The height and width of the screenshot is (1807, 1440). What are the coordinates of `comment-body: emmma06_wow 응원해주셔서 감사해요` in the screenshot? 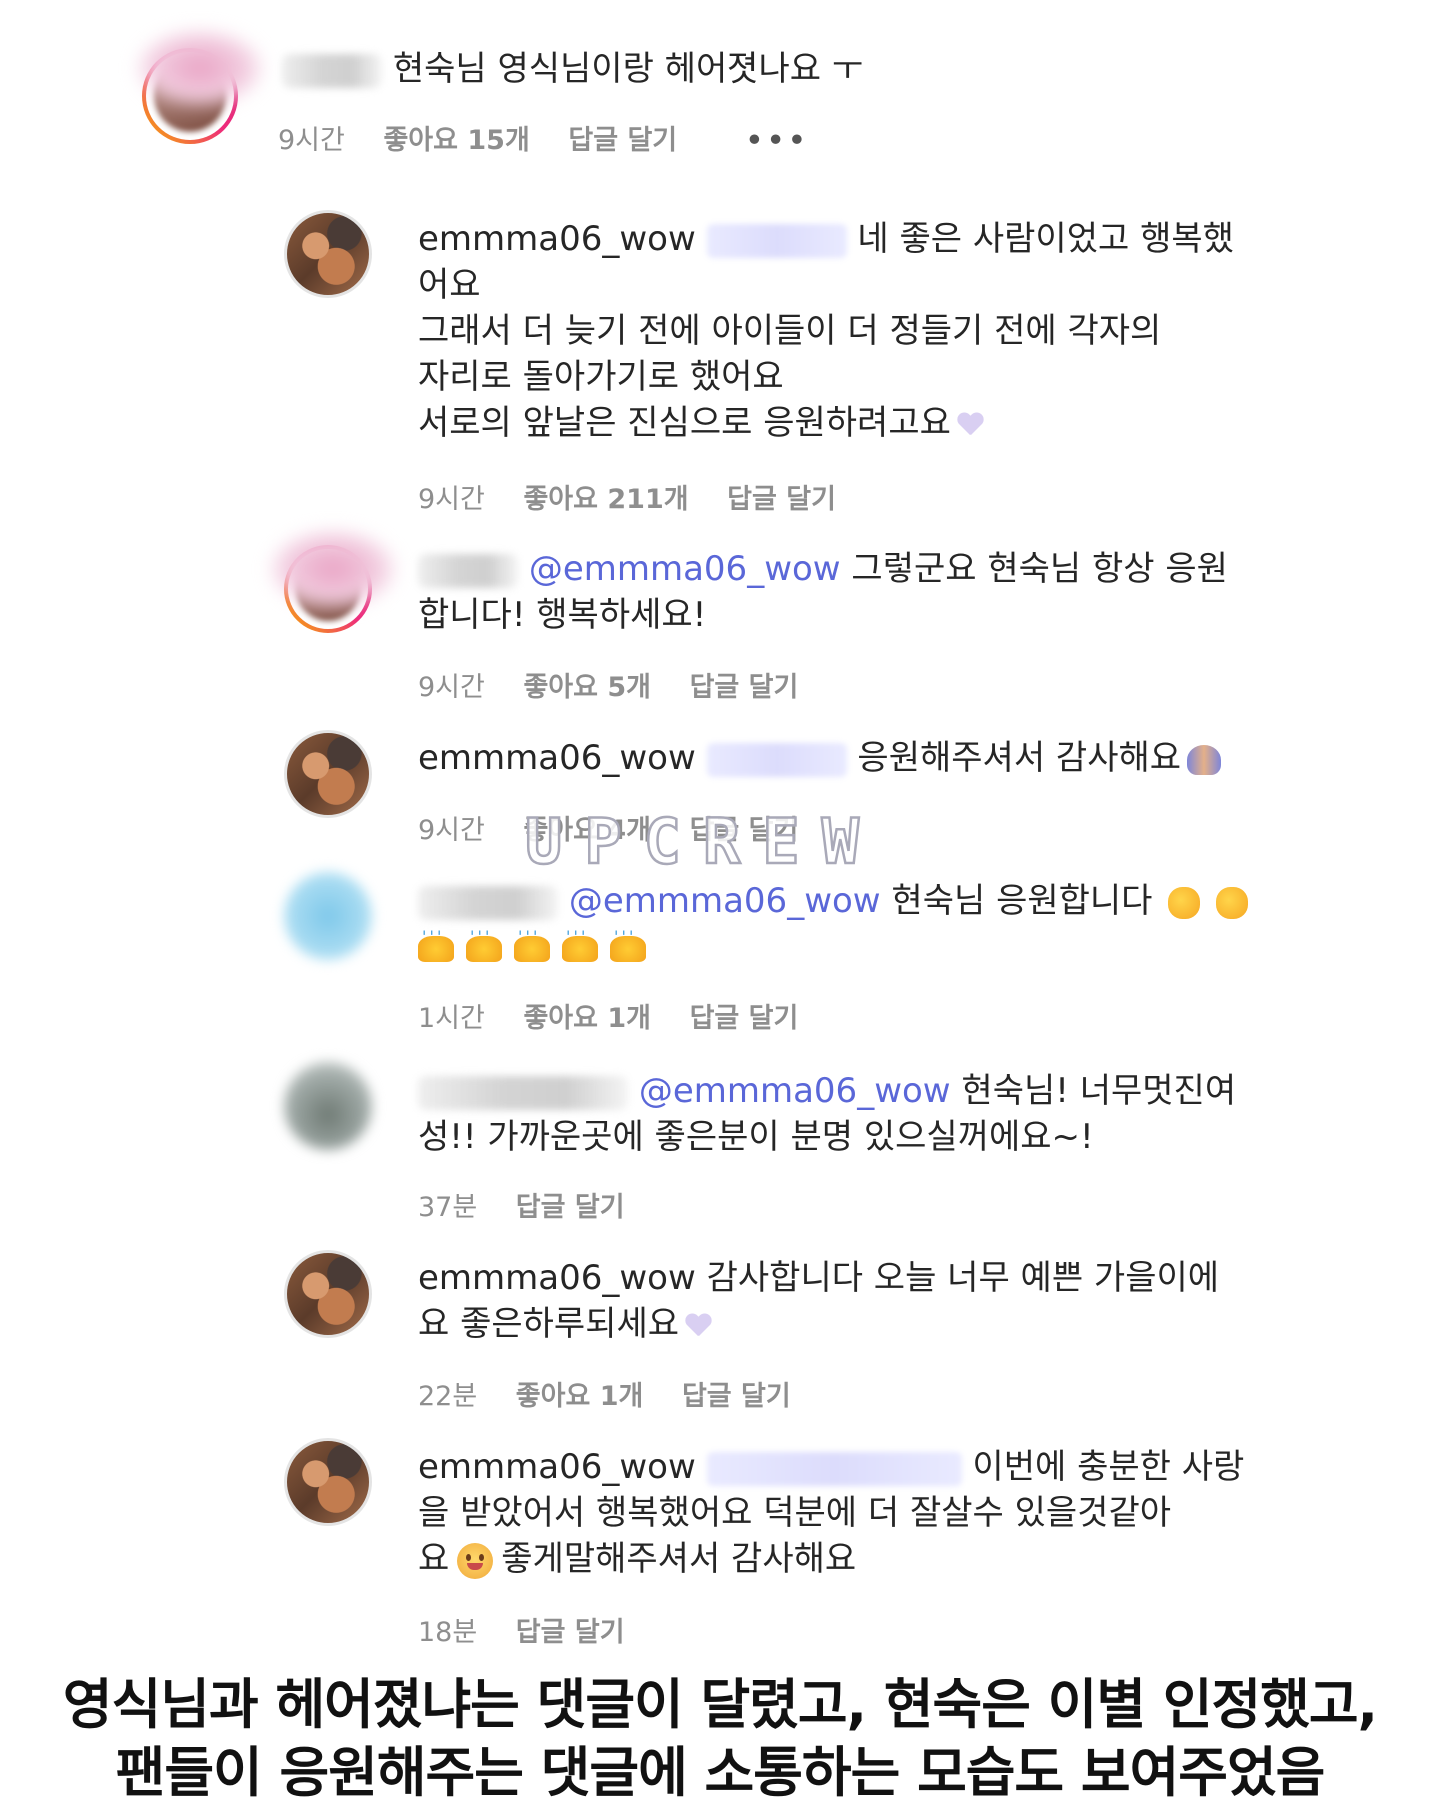 It's located at (820, 758).